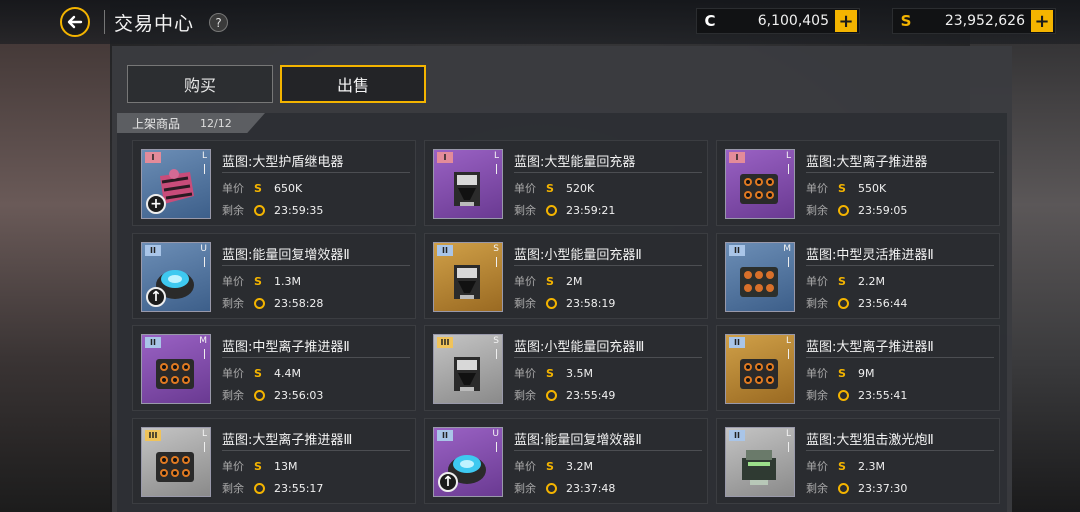 The height and width of the screenshot is (512, 1080). Describe the element at coordinates (984, 21) in the screenshot. I see `currency-s-value: 23,952,626` at that location.